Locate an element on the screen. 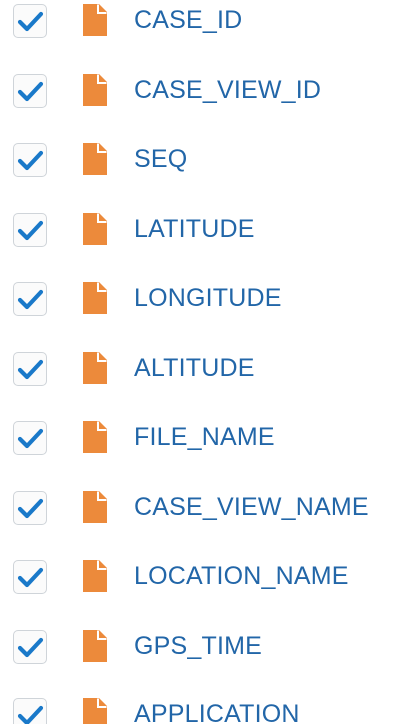  field-row-seq: SEQ is located at coordinates (199, 169).